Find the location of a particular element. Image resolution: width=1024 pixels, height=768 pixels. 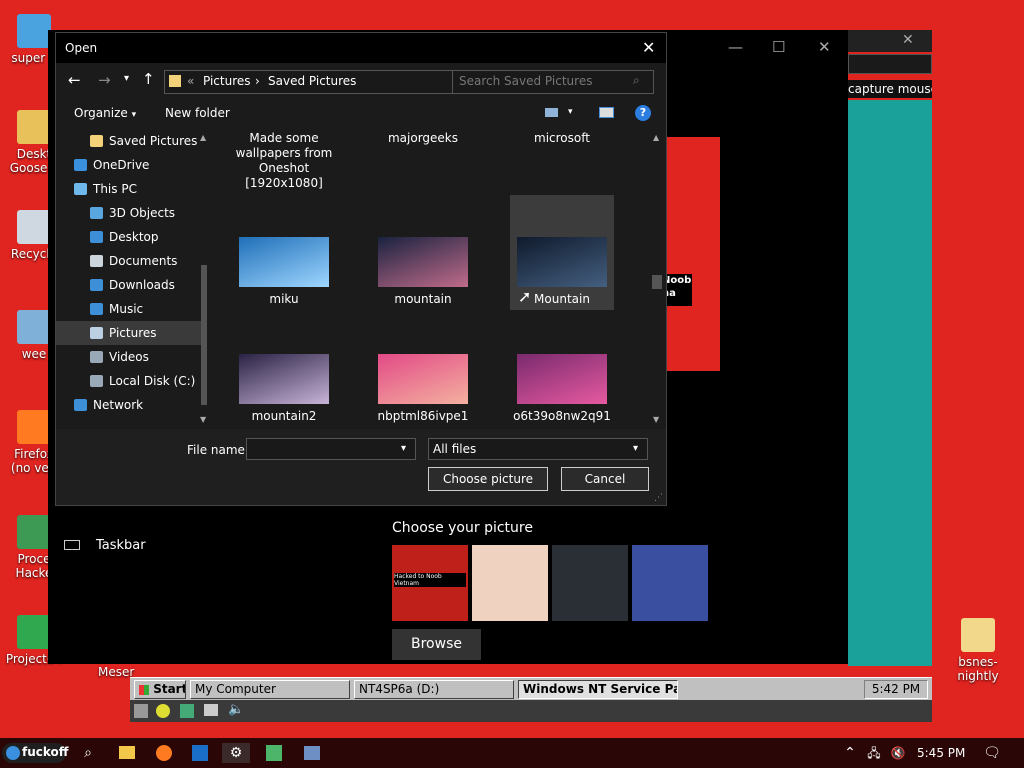

folder-item: majorgeeks is located at coordinates (423, 138).